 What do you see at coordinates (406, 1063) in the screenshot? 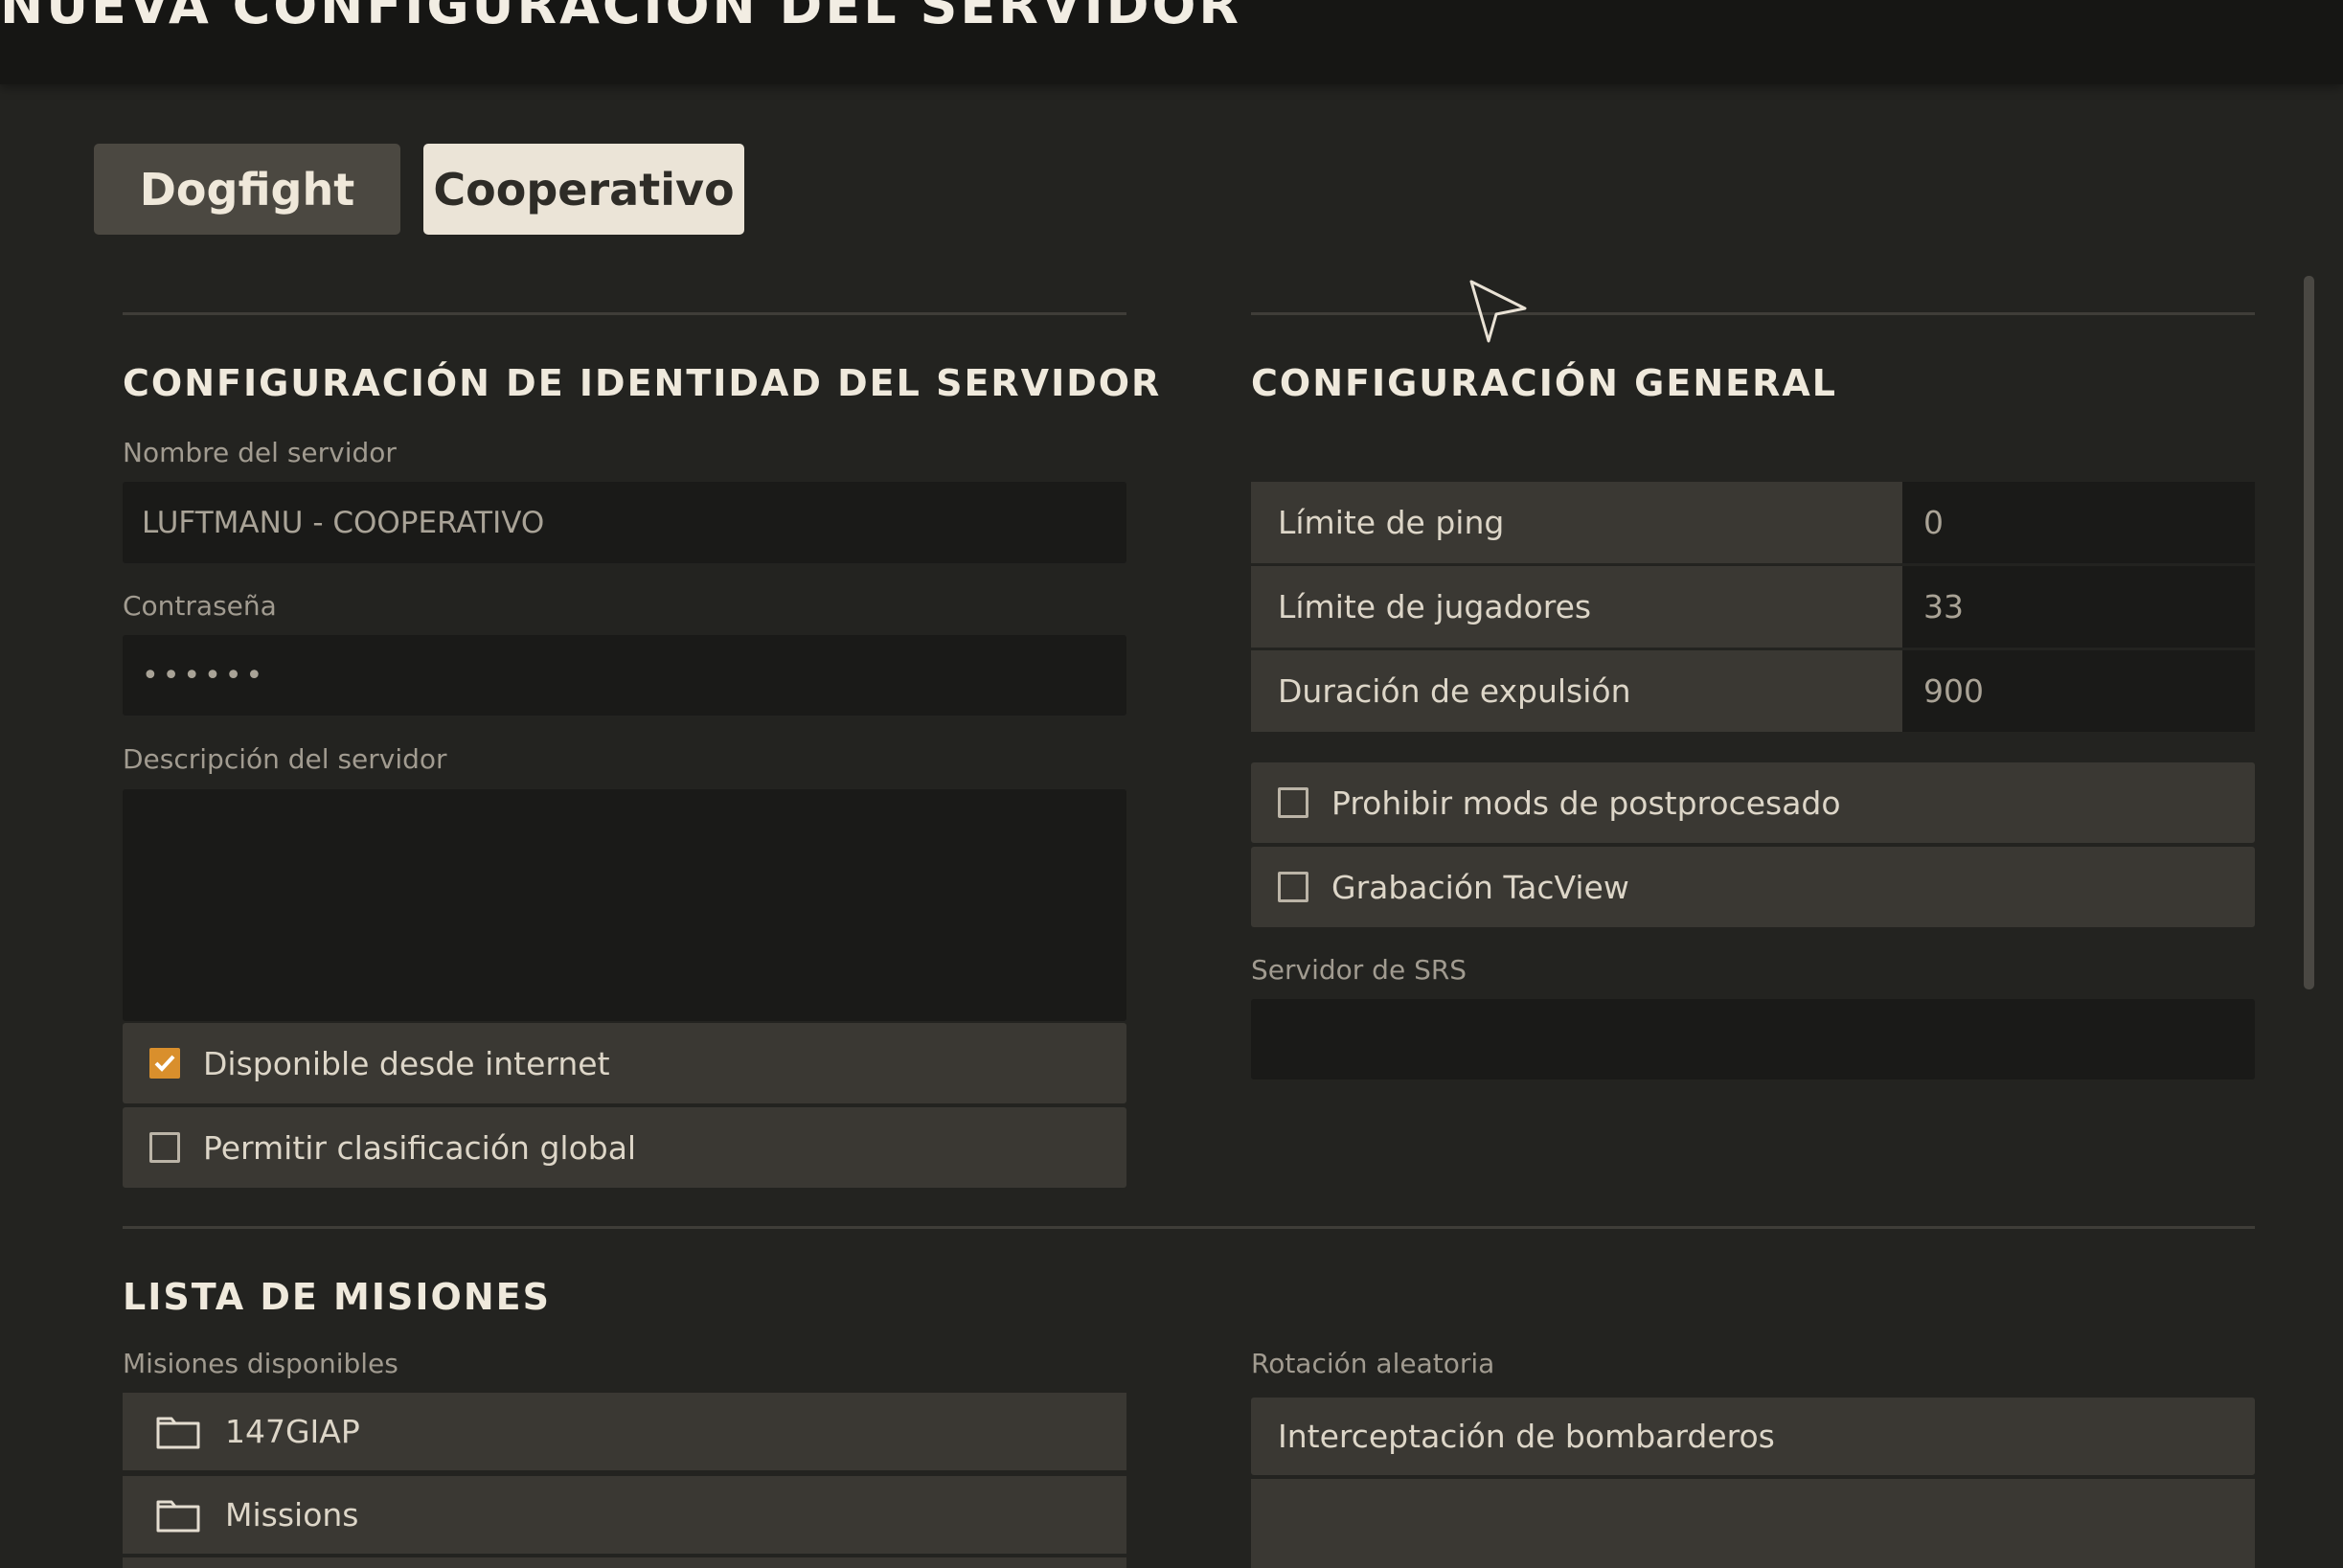
I see `available-internet-label: Disponible desde internet` at bounding box center [406, 1063].